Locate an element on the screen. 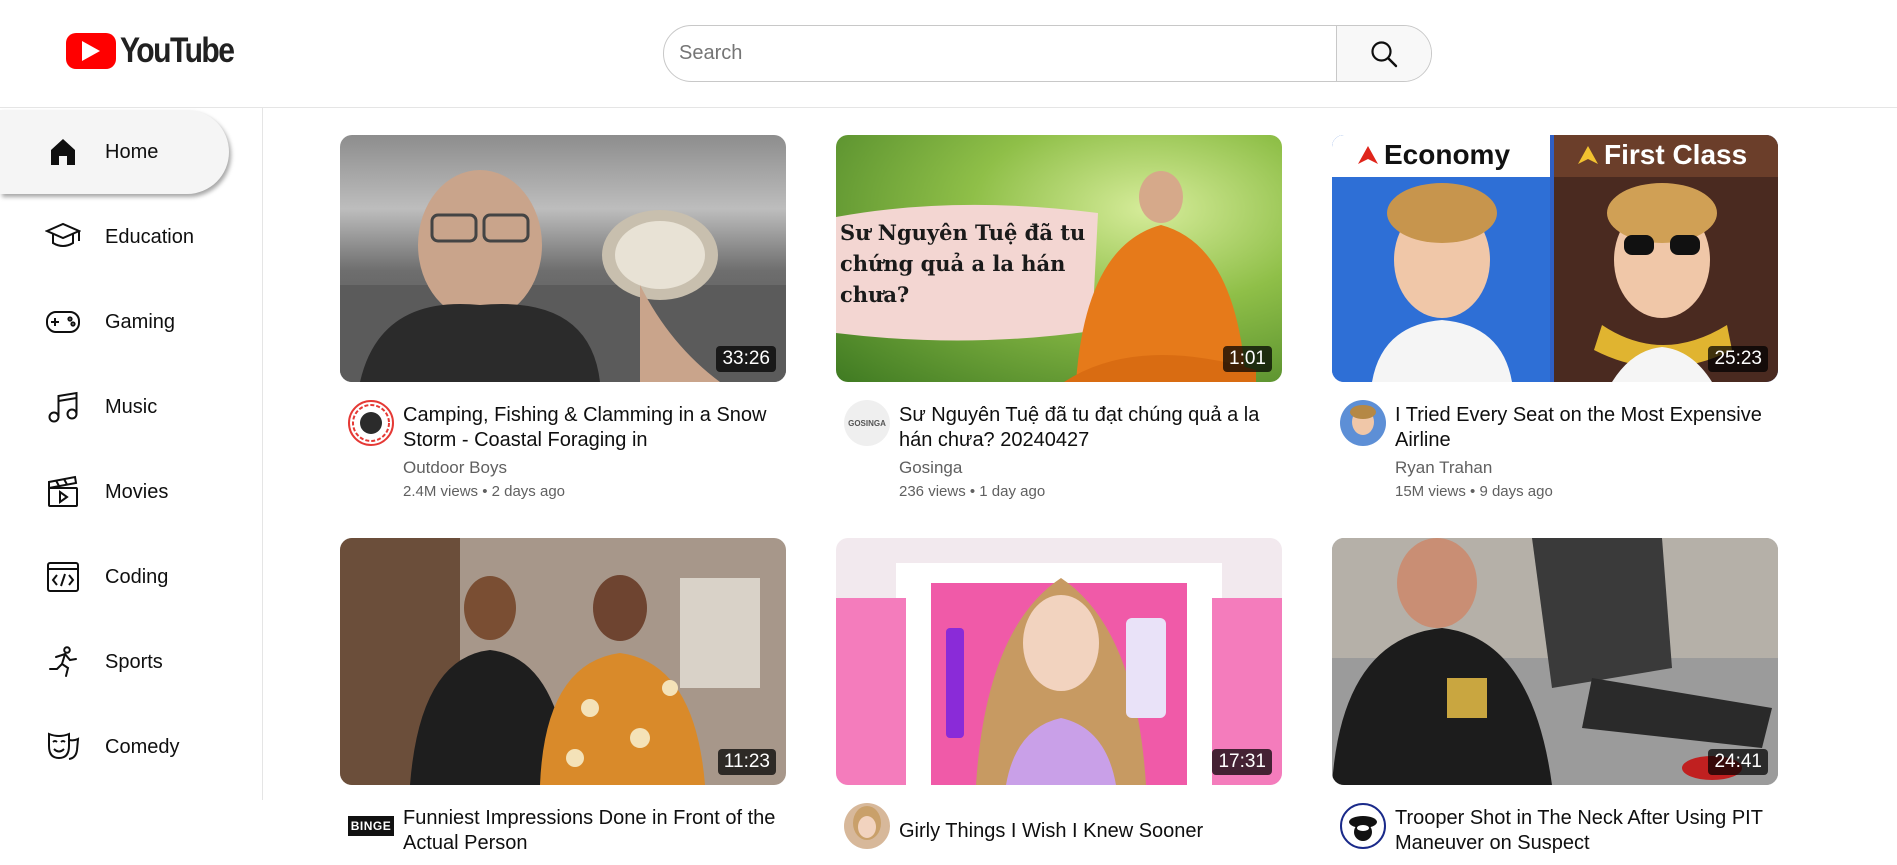  search-button is located at coordinates (1383, 53).